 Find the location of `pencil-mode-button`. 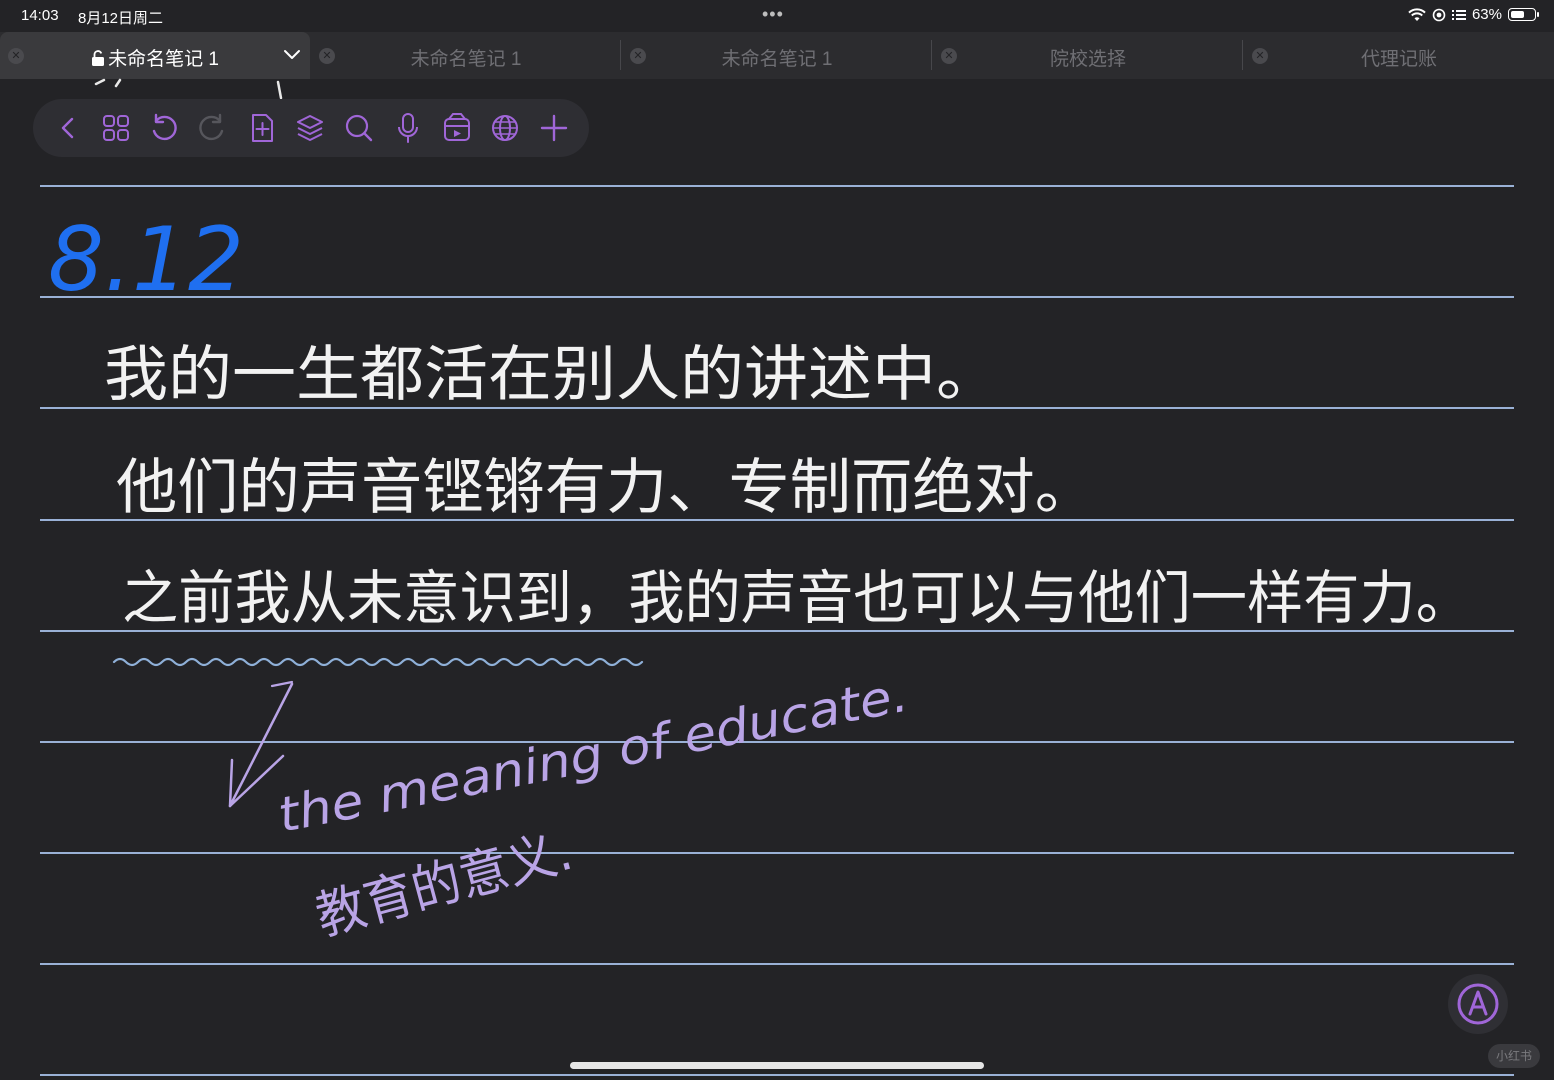

pencil-mode-button is located at coordinates (1478, 1004).